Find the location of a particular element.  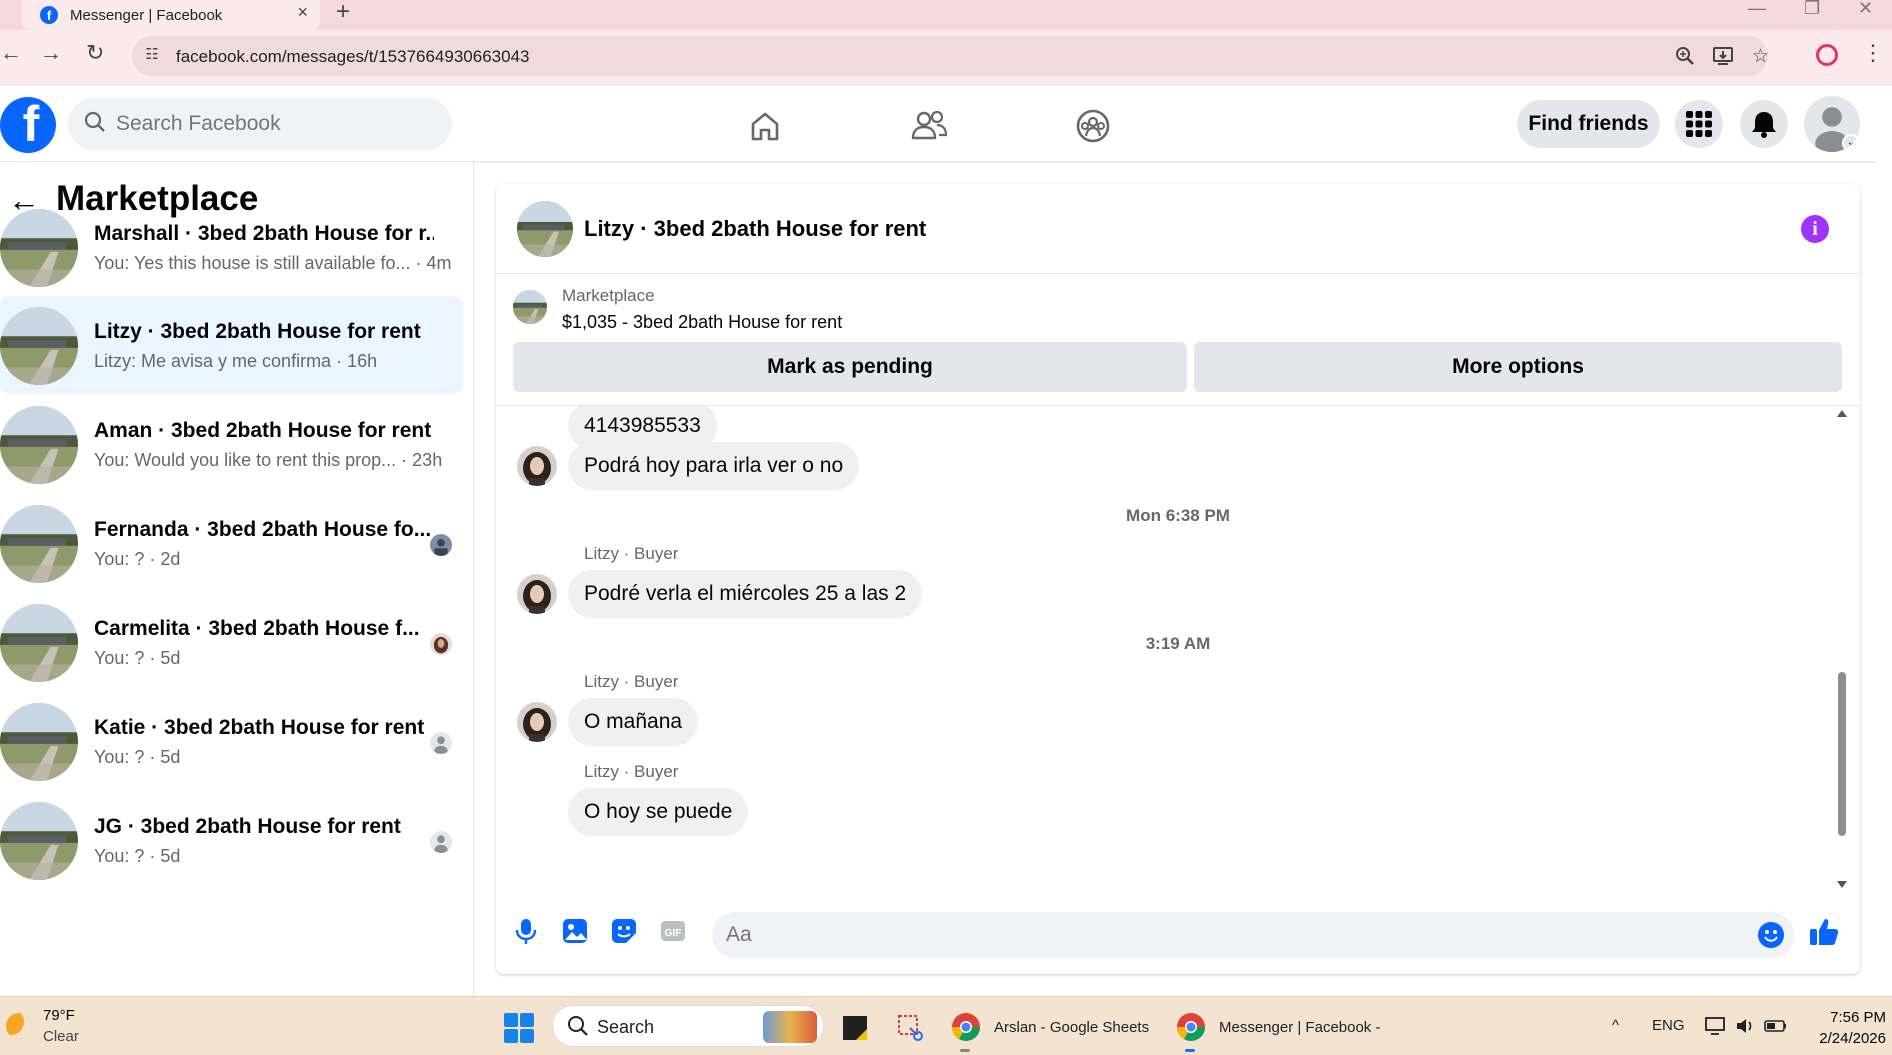

search-input is located at coordinates (276, 124).